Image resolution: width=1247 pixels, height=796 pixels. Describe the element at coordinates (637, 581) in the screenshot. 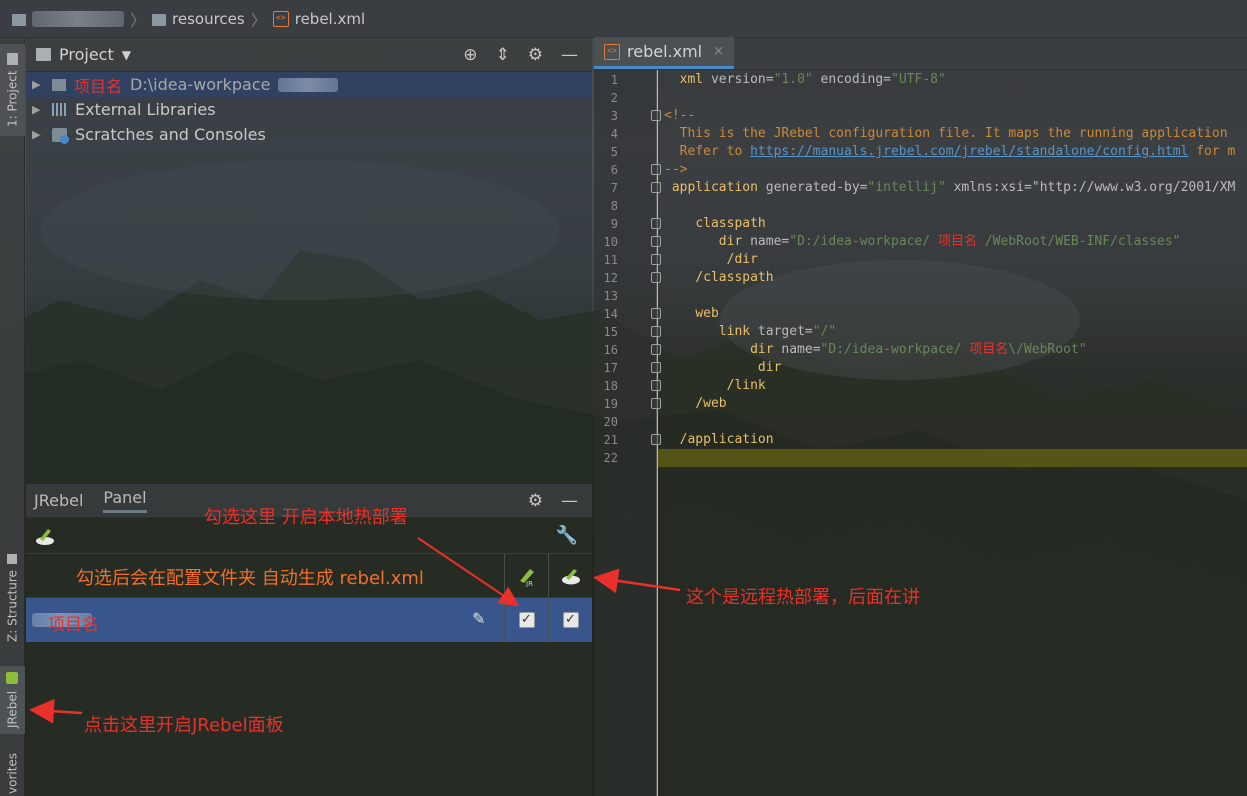

I see `arrow-to-remote-column` at that location.